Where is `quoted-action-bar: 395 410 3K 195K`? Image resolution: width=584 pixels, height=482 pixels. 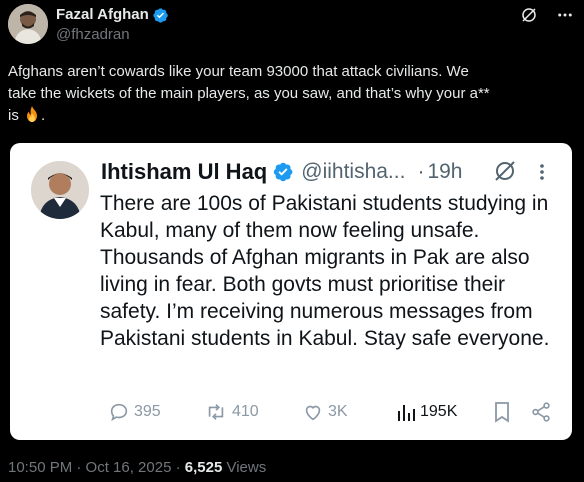
quoted-action-bar: 395 410 3K 195K is located at coordinates (330, 414).